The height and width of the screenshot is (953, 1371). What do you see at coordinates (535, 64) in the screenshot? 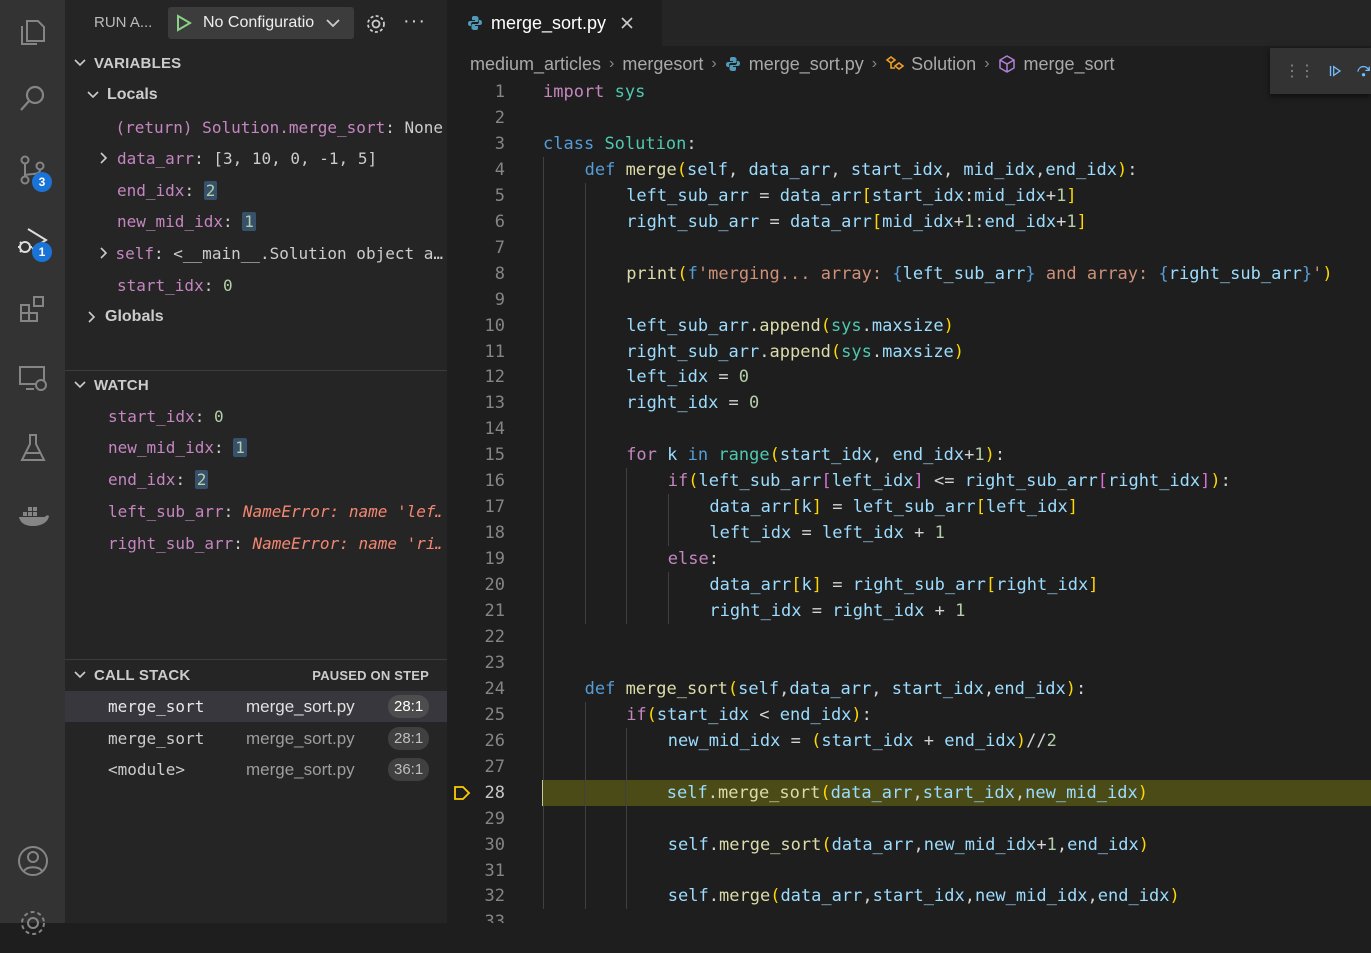
I see `breadcrumb-folder: medium_articles` at bounding box center [535, 64].